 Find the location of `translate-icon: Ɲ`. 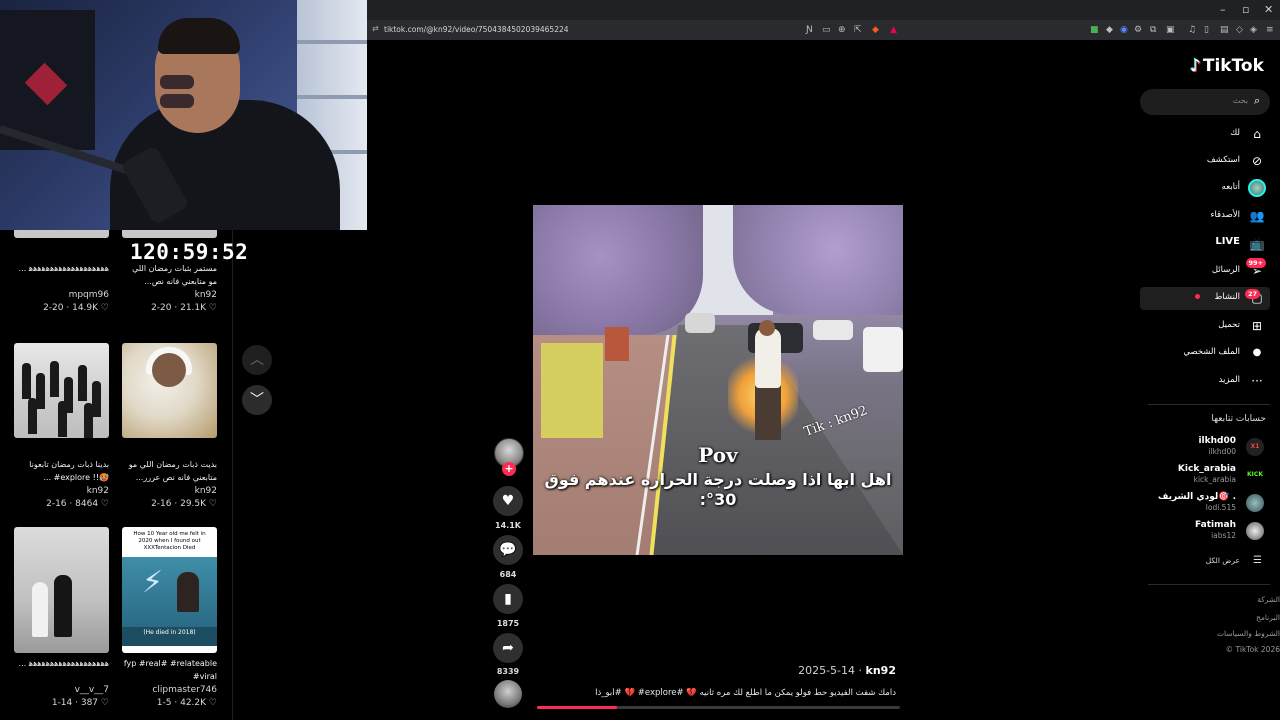

translate-icon: Ɲ is located at coordinates (809, 30).